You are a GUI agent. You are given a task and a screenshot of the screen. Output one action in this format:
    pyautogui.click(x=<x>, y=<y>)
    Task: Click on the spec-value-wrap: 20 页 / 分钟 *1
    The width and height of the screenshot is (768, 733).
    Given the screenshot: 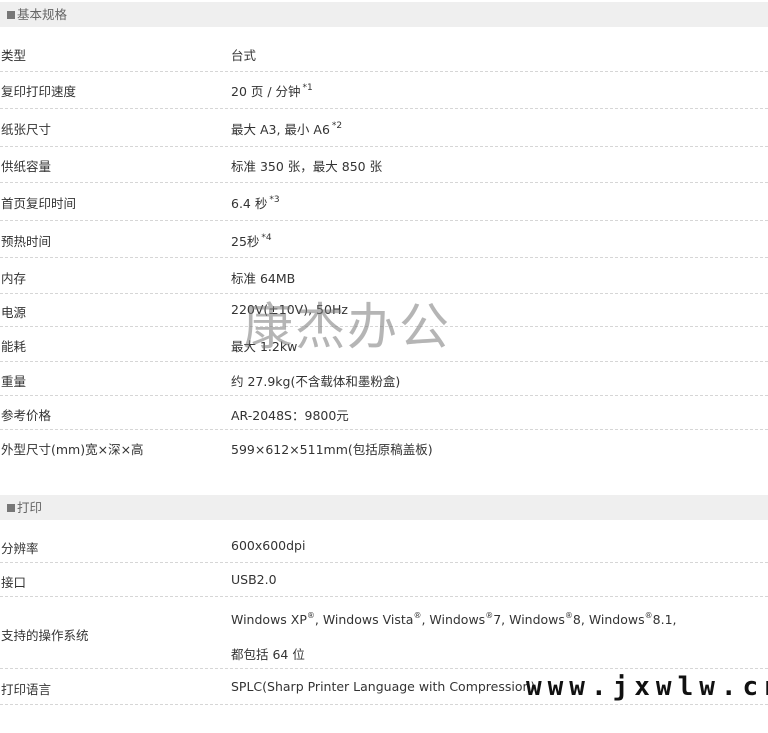 What is the action you would take?
    pyautogui.click(x=272, y=90)
    